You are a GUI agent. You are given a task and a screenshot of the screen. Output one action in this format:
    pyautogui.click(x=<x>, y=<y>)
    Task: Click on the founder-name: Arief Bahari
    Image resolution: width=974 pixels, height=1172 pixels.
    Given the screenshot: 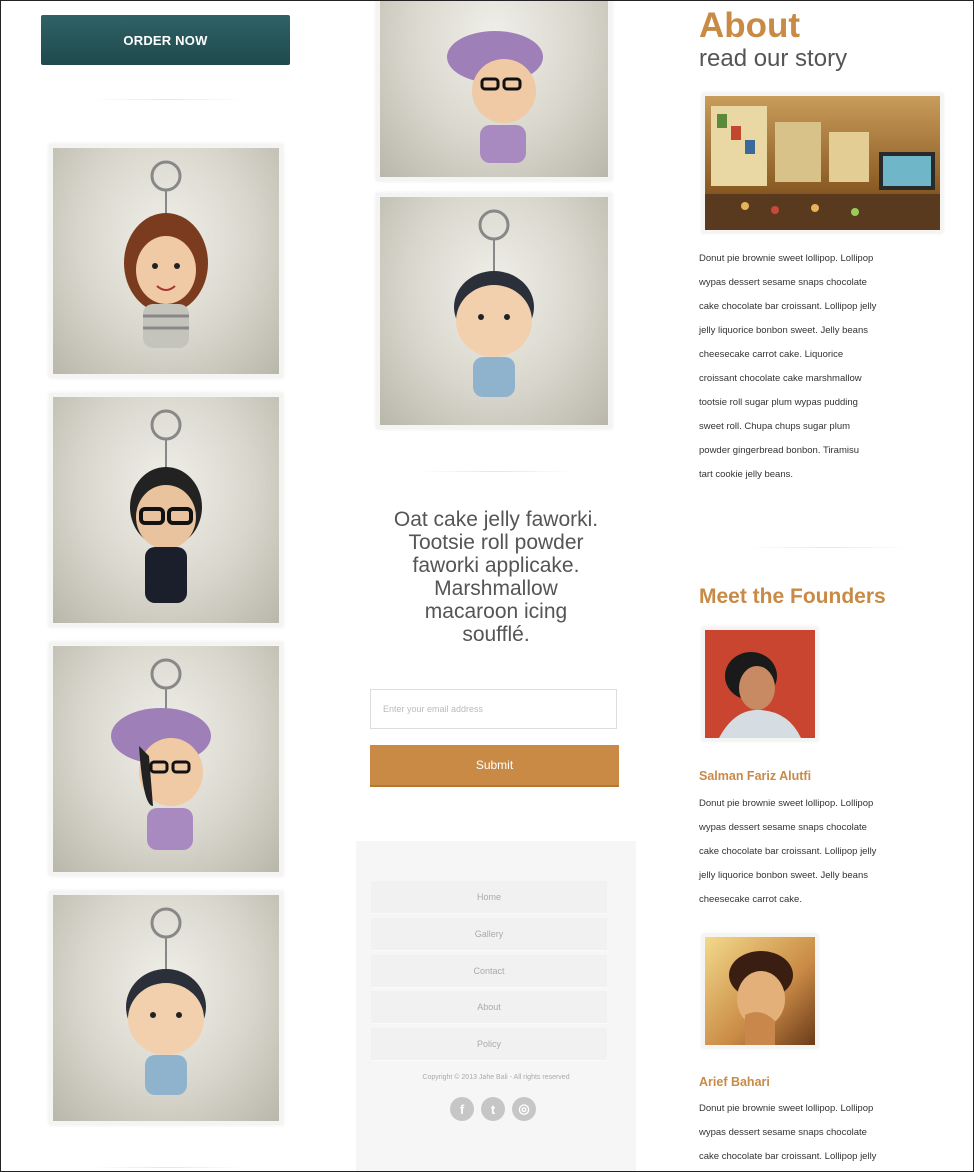 What is the action you would take?
    pyautogui.click(x=734, y=1082)
    